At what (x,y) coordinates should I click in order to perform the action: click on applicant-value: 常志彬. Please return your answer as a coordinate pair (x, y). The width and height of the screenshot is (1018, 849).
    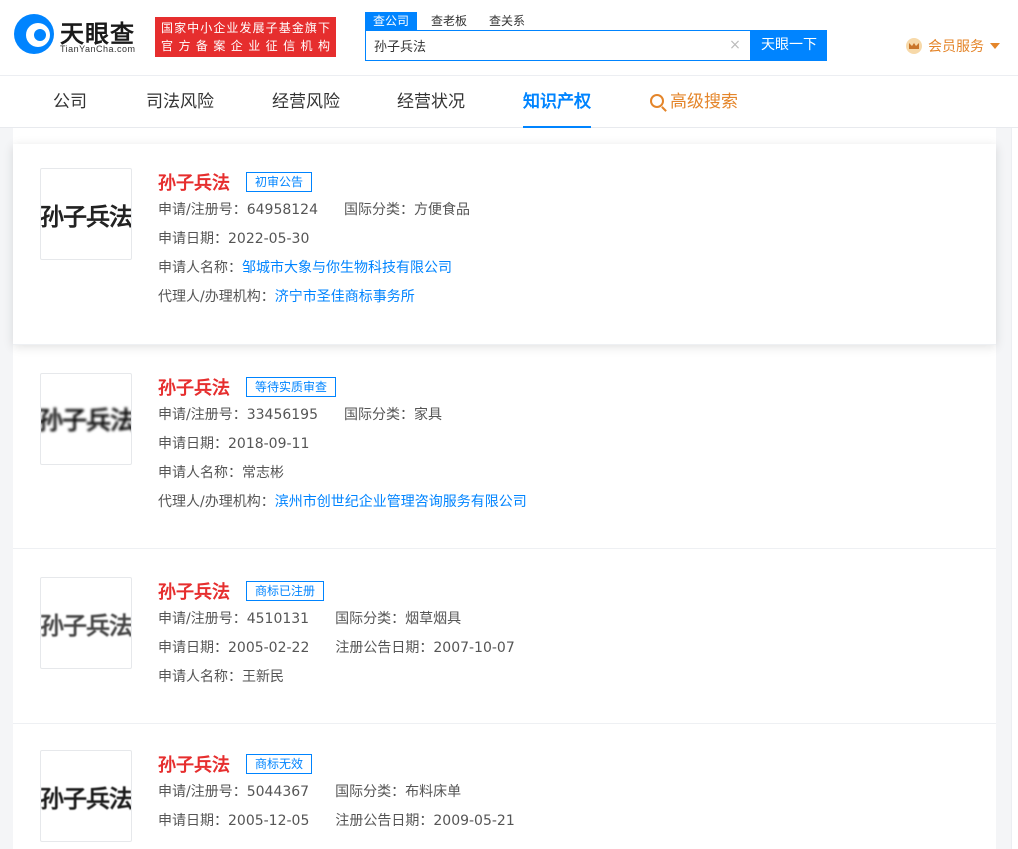
    Looking at the image, I should click on (263, 473).